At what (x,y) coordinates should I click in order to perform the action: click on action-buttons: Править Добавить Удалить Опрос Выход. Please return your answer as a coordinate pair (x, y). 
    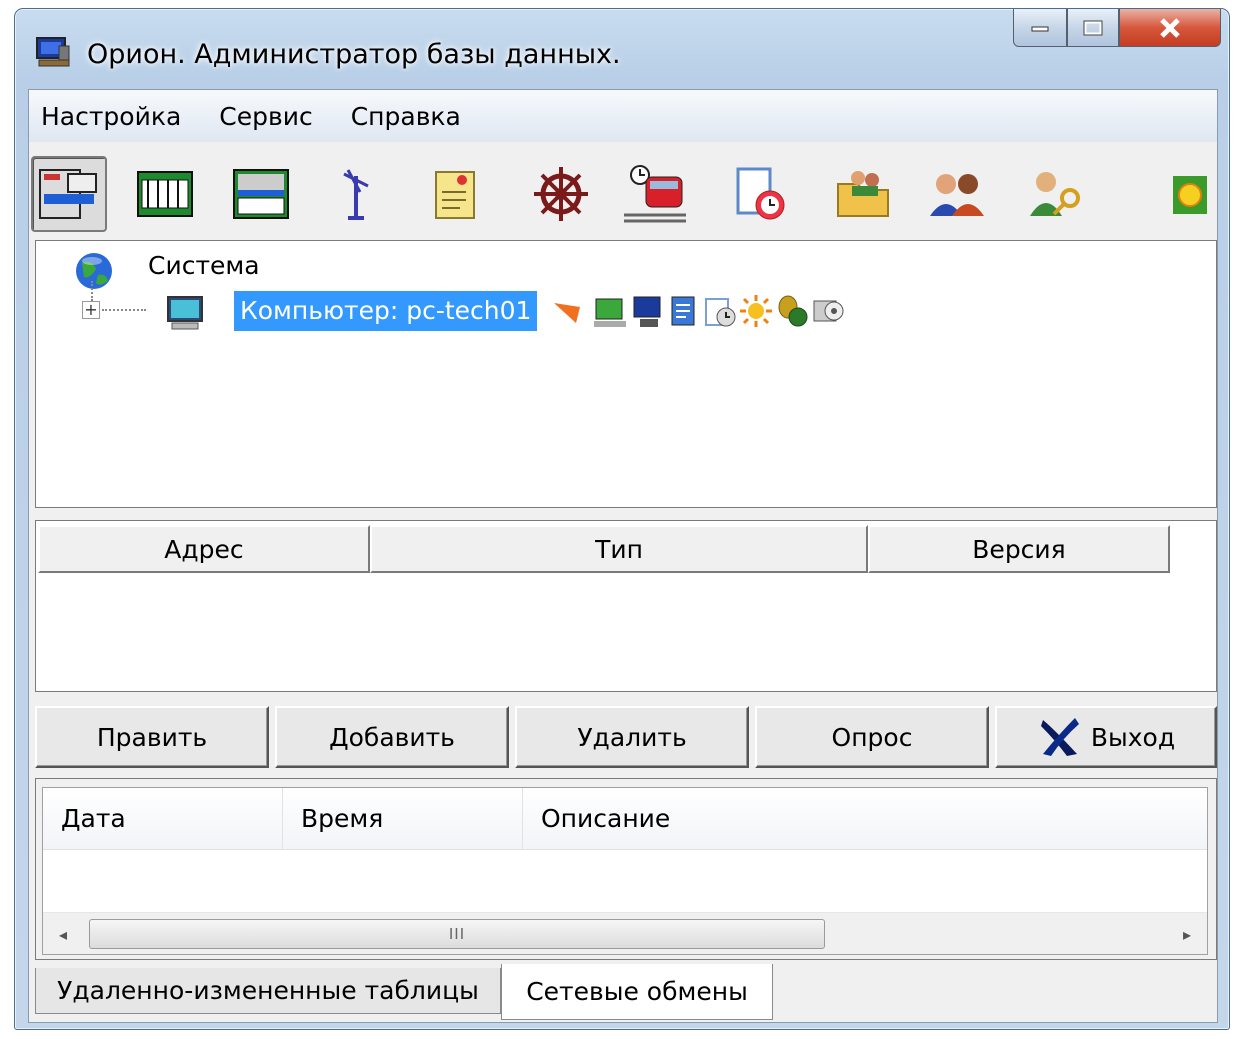
    Looking at the image, I should click on (623, 736).